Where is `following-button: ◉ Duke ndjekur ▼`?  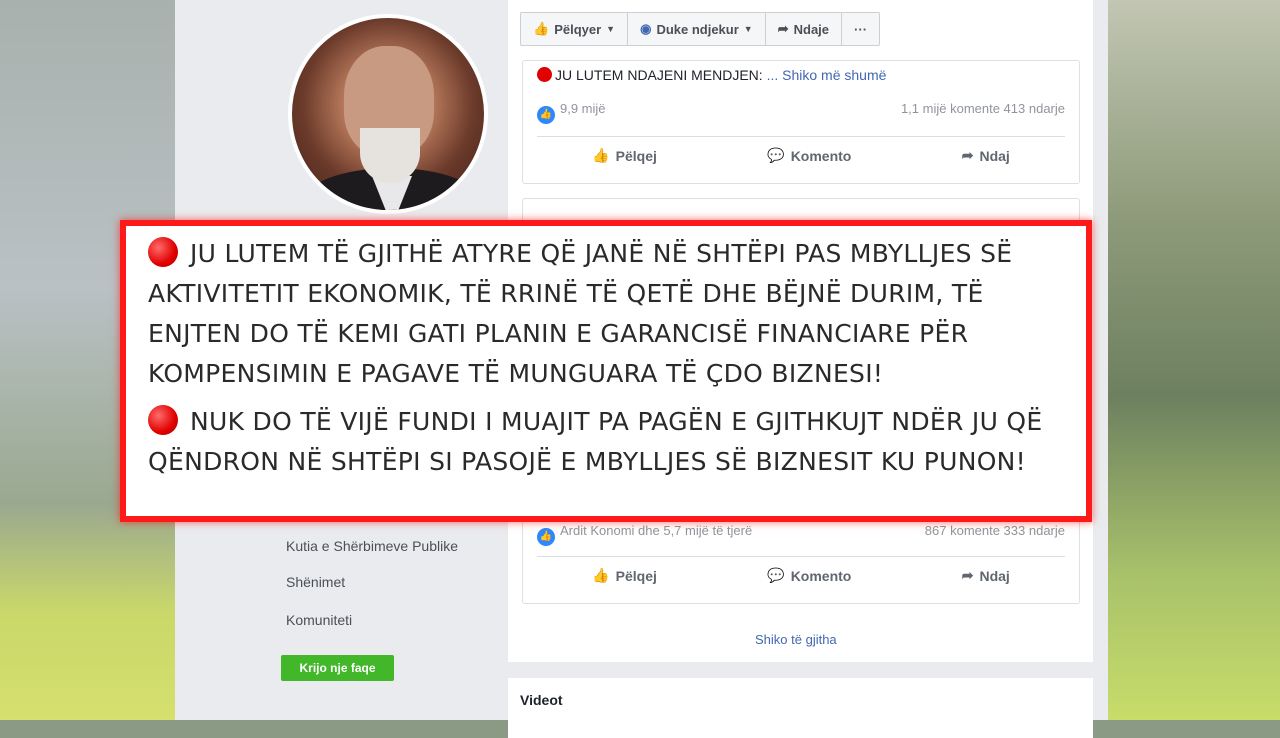
following-button: ◉ Duke ndjekur ▼ is located at coordinates (697, 29).